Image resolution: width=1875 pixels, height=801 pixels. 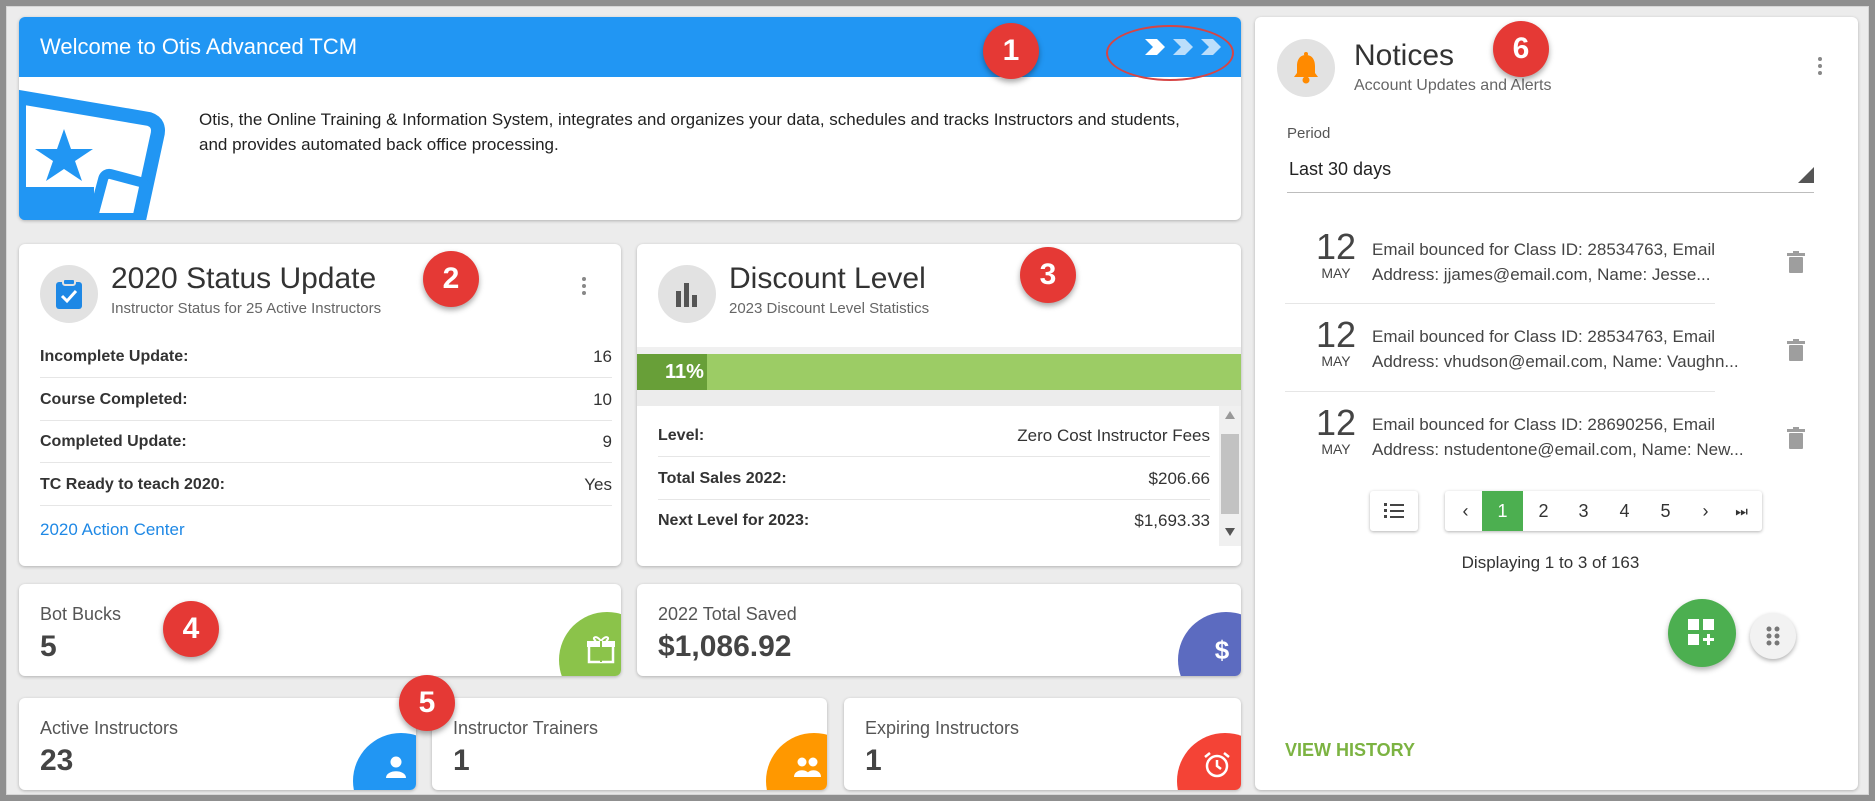 I want to click on expiring-instructors-value: 1, so click(x=873, y=760).